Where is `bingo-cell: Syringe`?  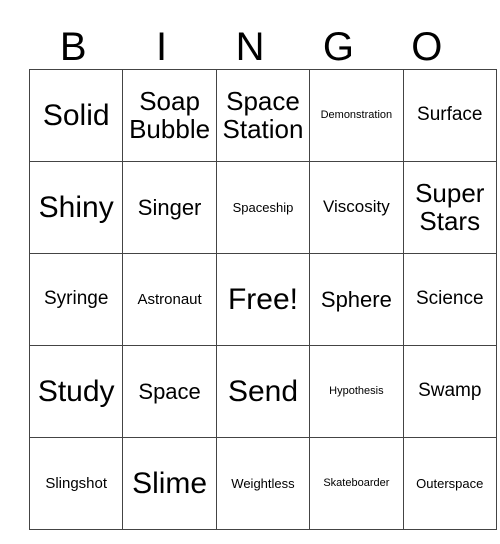
bingo-cell: Syringe is located at coordinates (76, 299).